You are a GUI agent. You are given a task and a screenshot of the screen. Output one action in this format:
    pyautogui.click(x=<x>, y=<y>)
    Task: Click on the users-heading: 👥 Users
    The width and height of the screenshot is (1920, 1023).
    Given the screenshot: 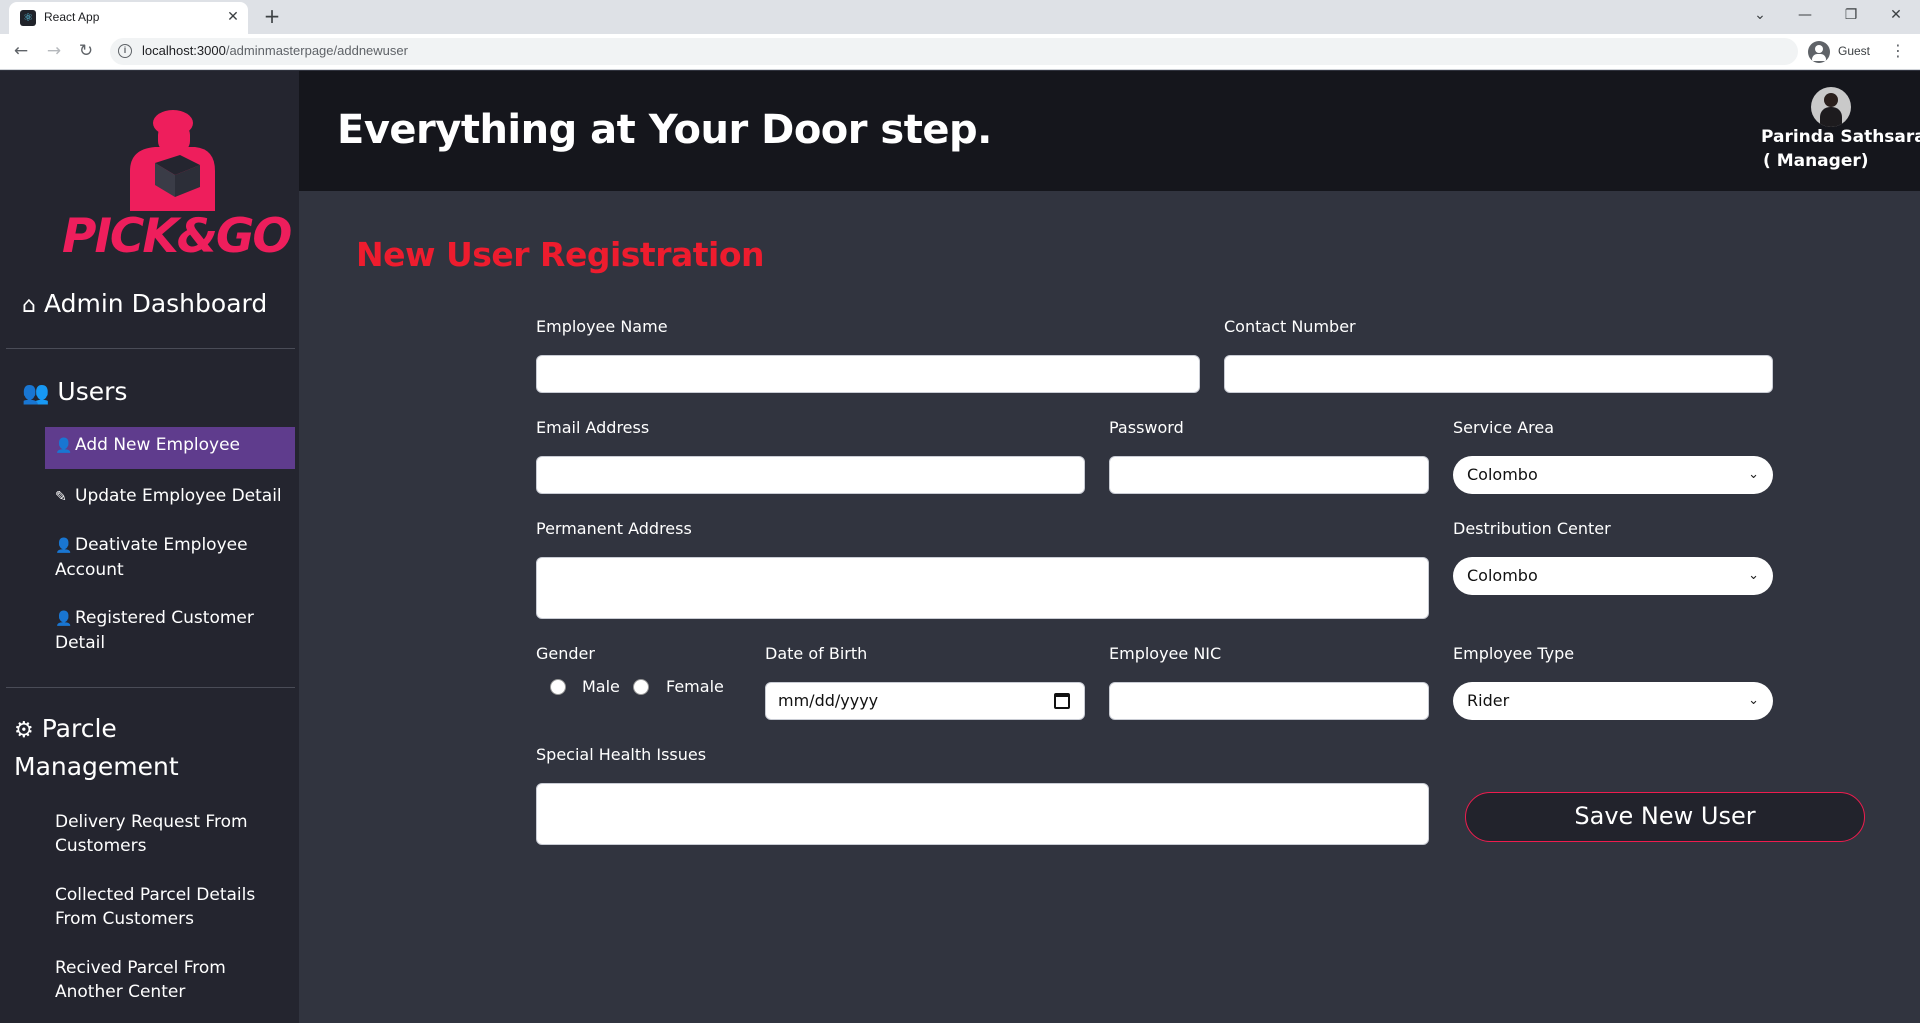 What is the action you would take?
    pyautogui.click(x=74, y=391)
    